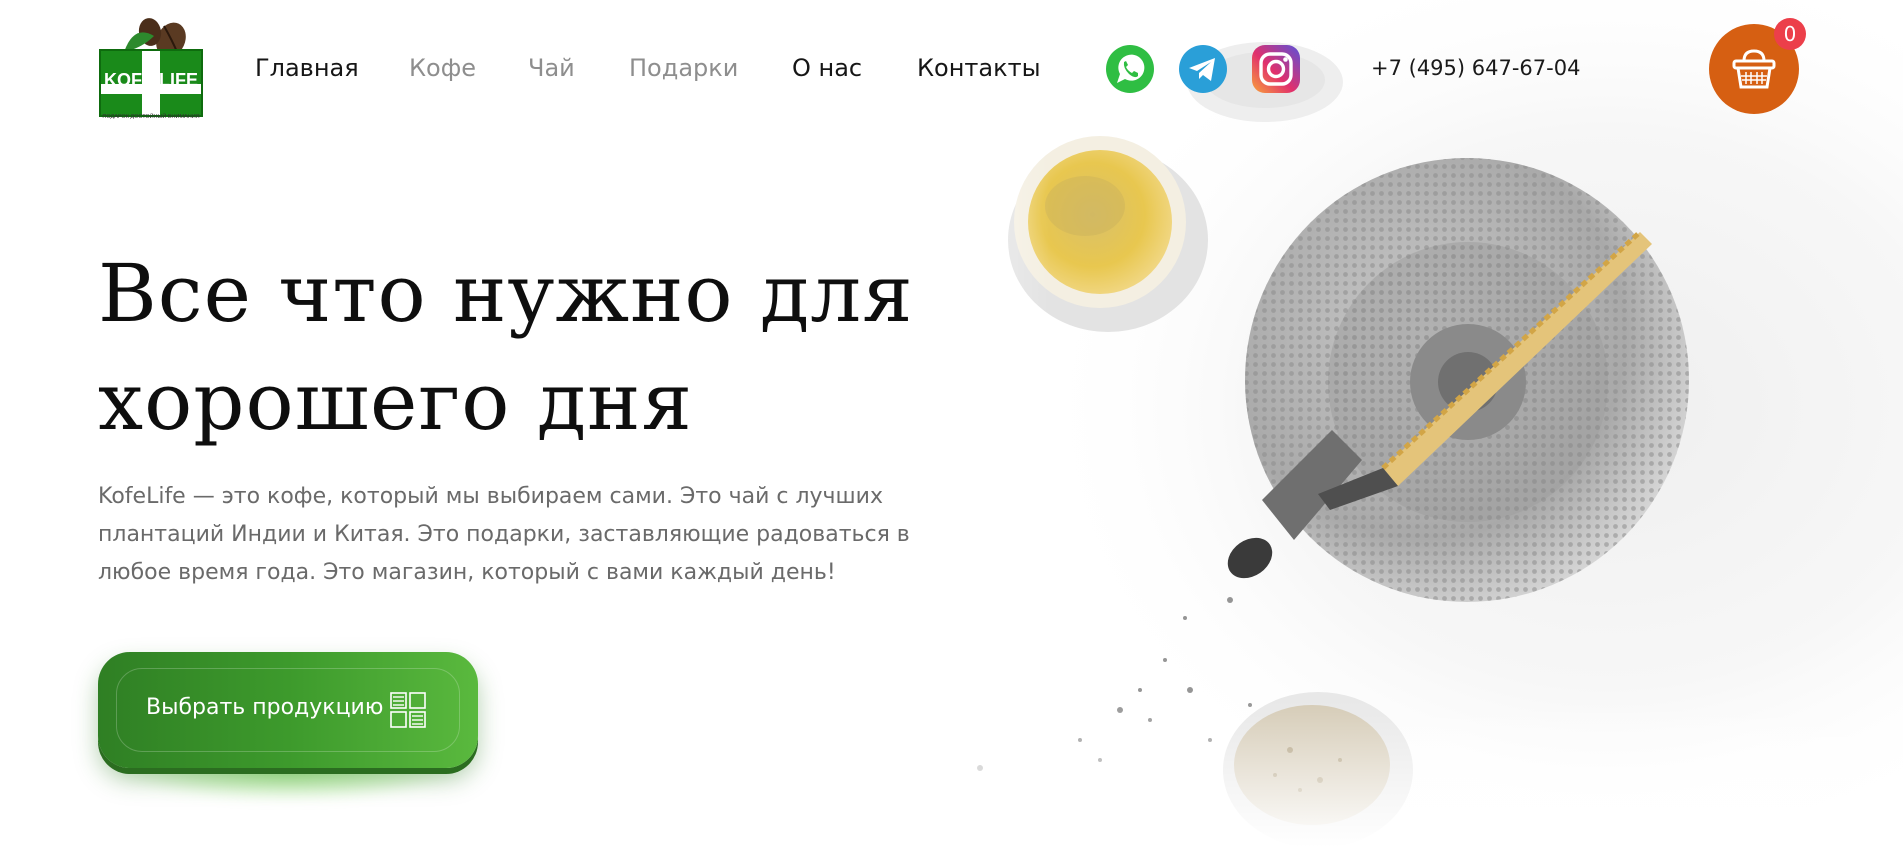 The width and height of the screenshot is (1903, 848). Describe the element at coordinates (408, 710) in the screenshot. I see `grid-icon` at that location.